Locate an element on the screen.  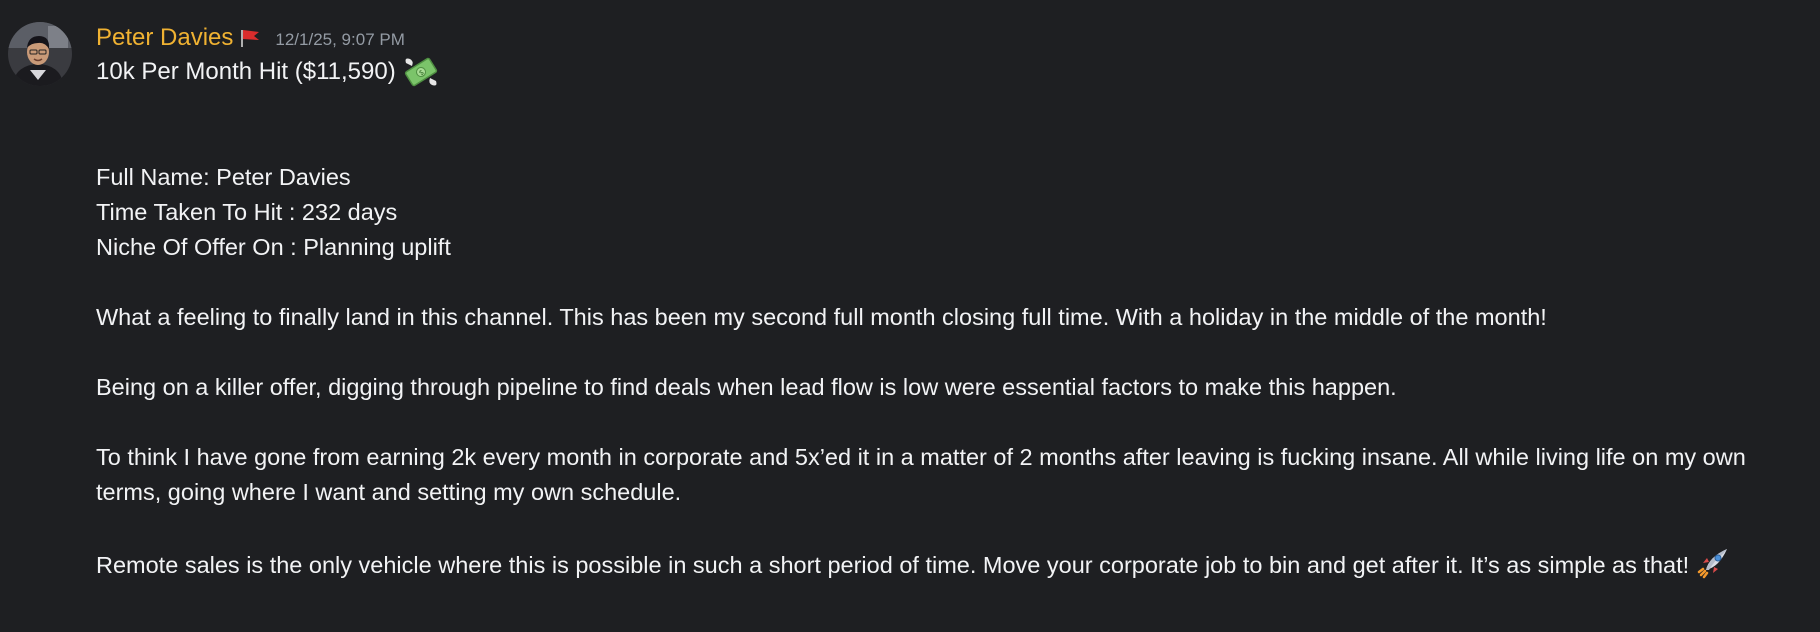
rocket-icon is located at coordinates (1714, 562).